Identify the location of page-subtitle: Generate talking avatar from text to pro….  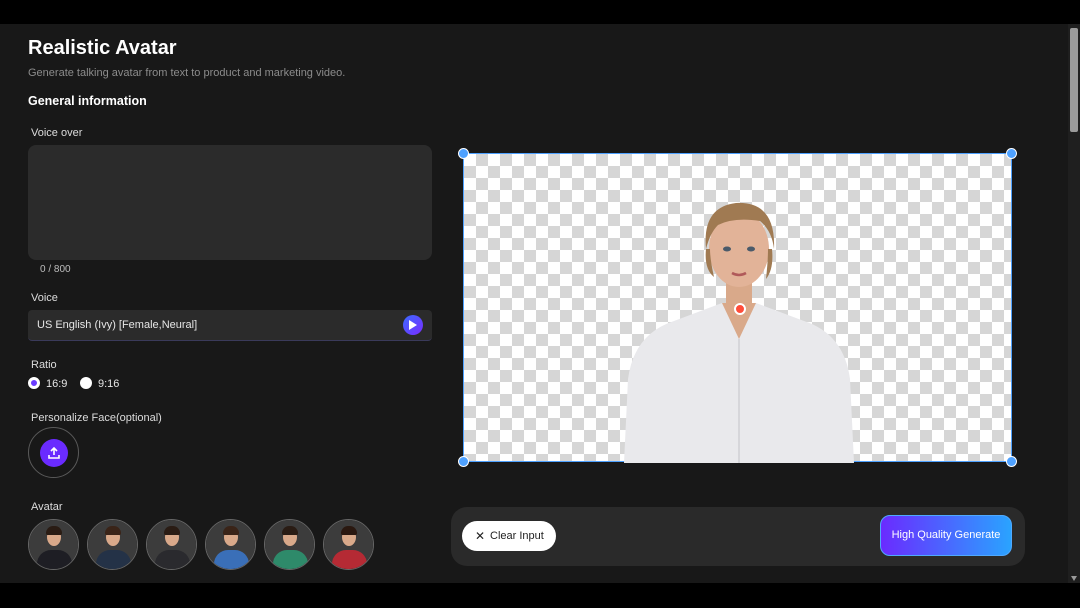
(187, 73).